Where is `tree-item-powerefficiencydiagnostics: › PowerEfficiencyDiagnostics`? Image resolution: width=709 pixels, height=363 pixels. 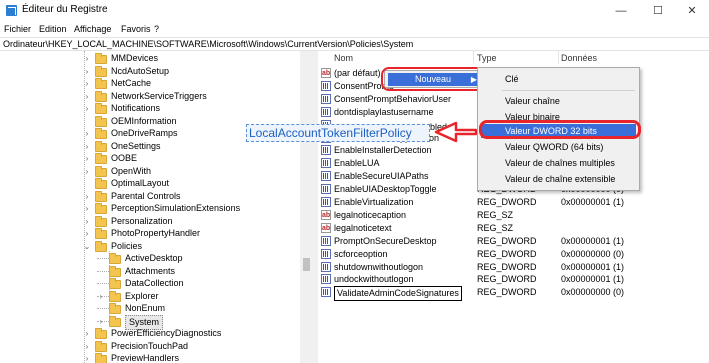
tree-item-powerefficiencydiagnostics: › PowerEfficiencyDiagnostics is located at coordinates (183, 333).